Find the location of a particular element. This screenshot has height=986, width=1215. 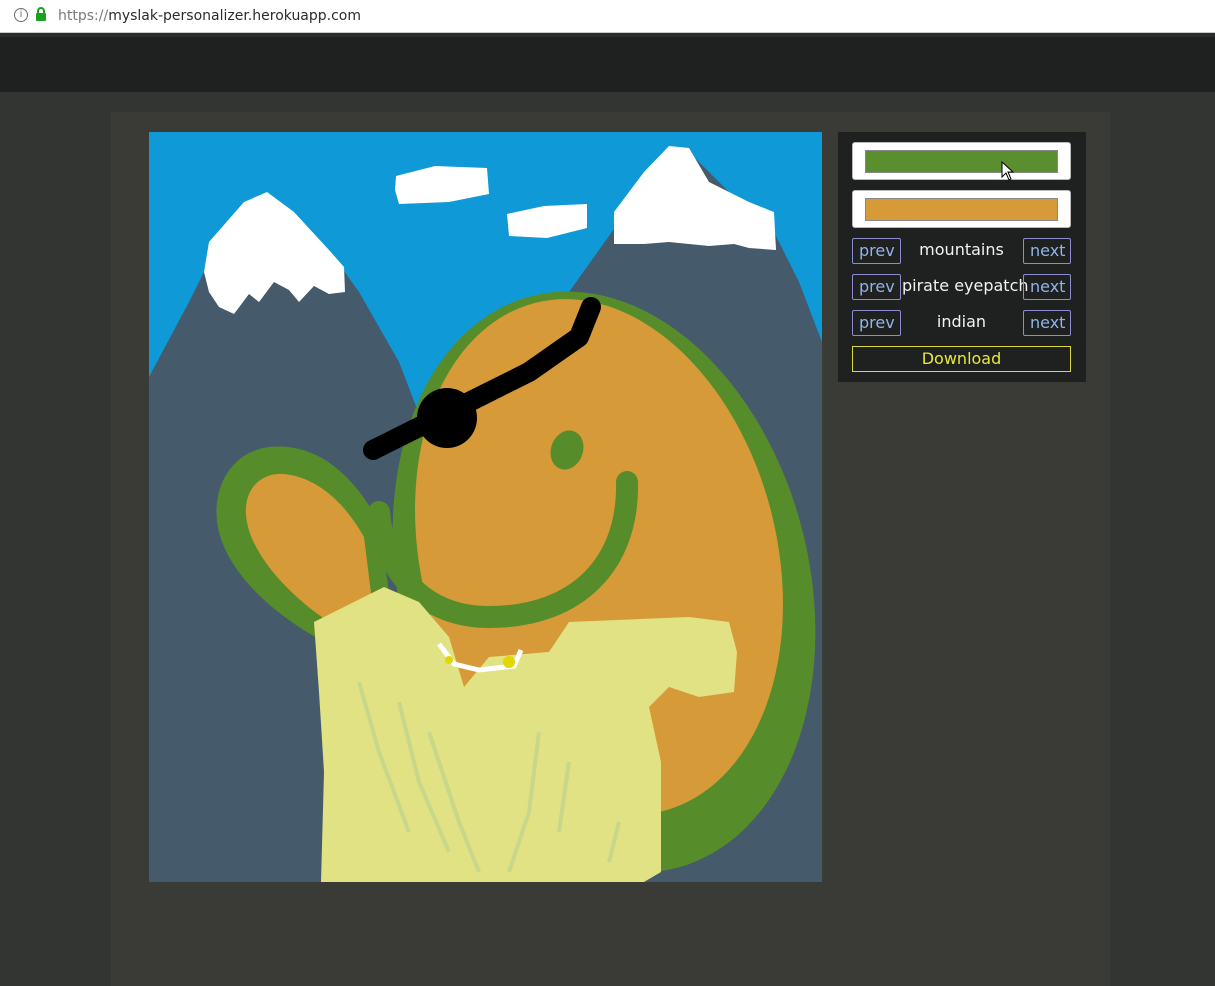

navbar-top-edge is located at coordinates (607, 35).